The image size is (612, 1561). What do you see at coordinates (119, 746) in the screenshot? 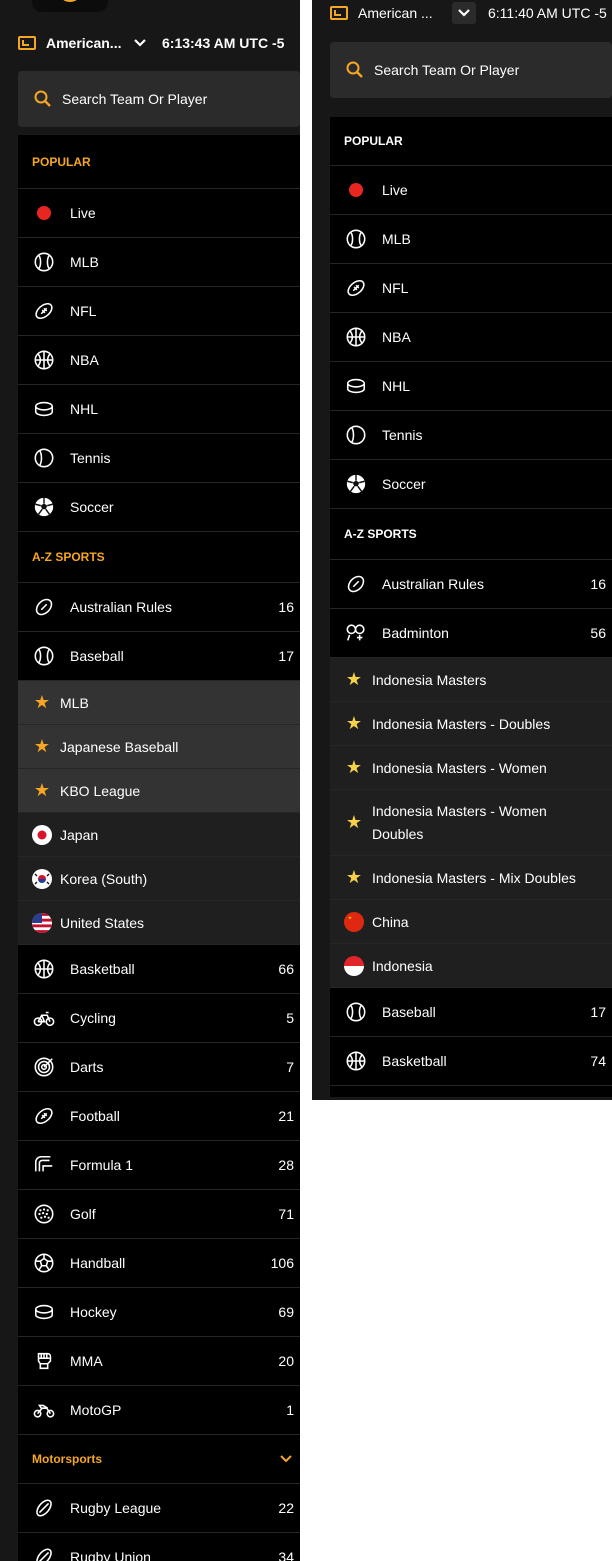
I see `item-label: Japanese Baseball` at bounding box center [119, 746].